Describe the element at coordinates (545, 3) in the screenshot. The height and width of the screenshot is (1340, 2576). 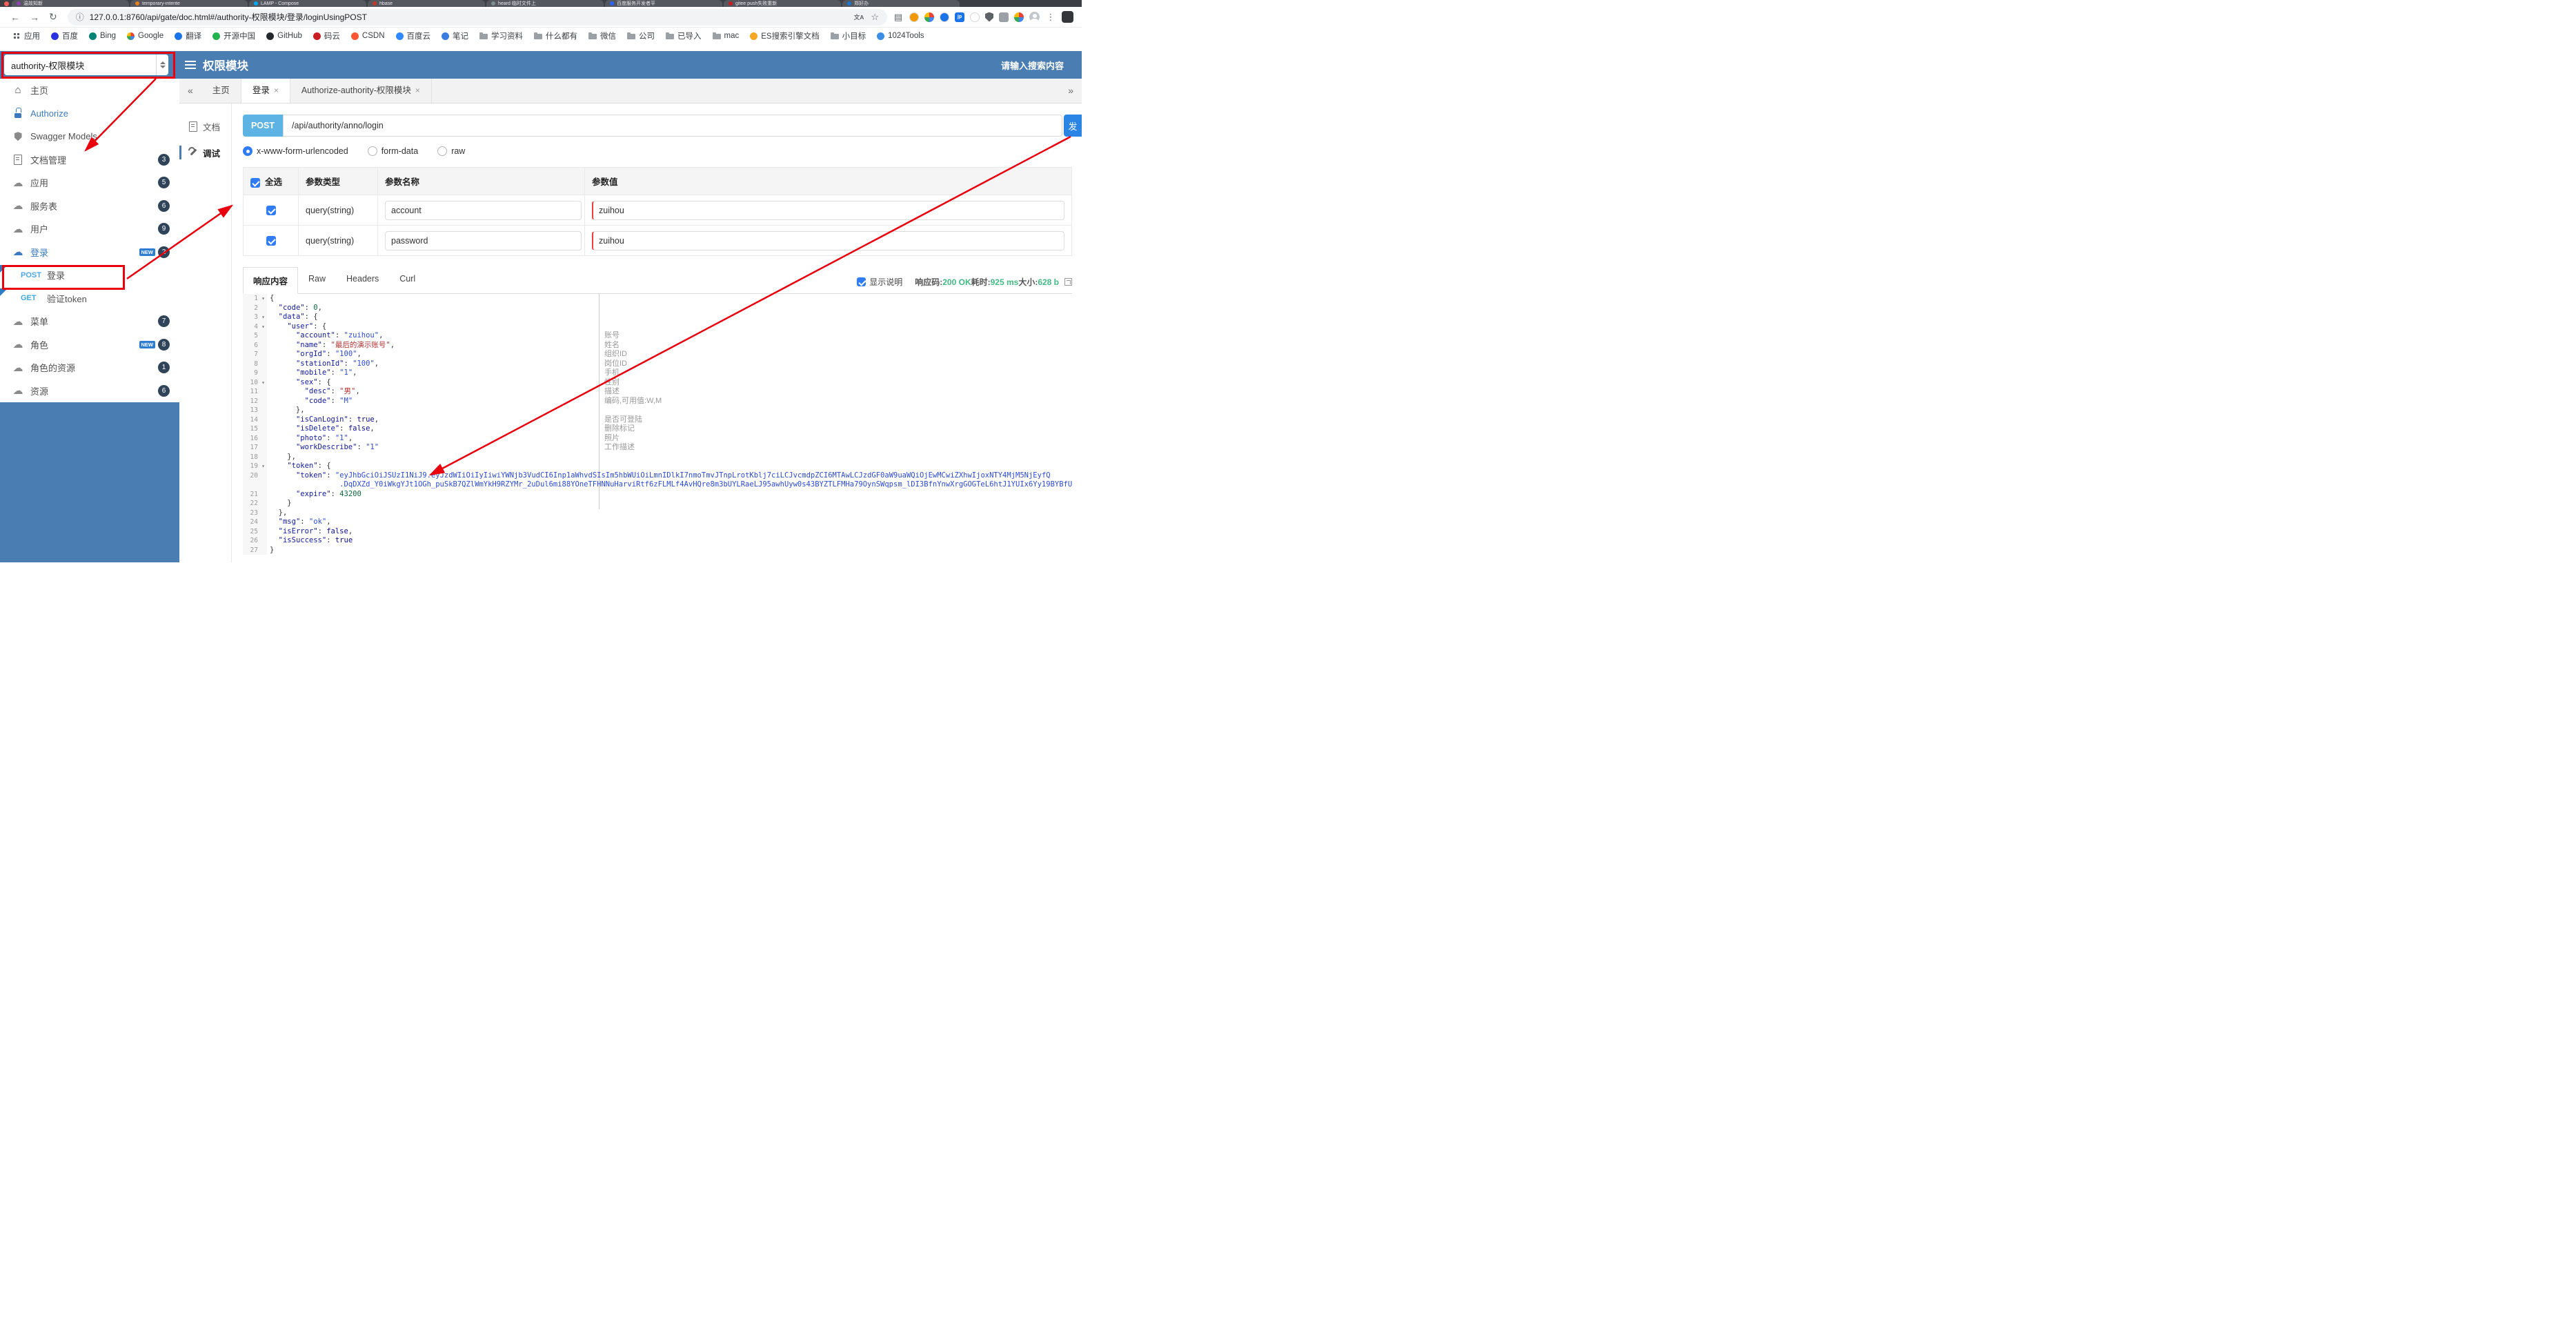
I see `browser-tab: heard 临时文件上` at that location.